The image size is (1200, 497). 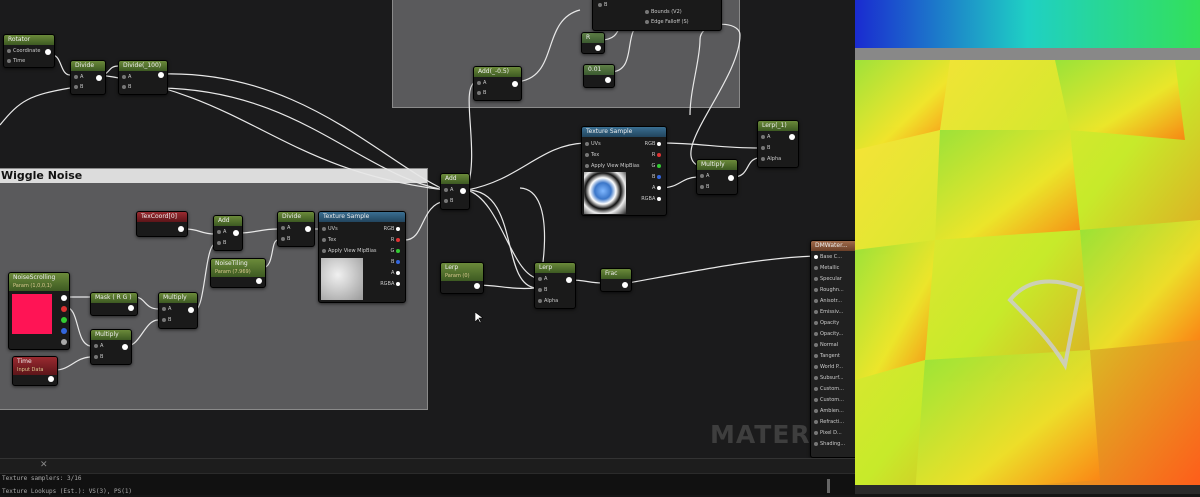 I want to click on pin-edge-falloff: Edge Falloff (S), so click(x=667, y=22).